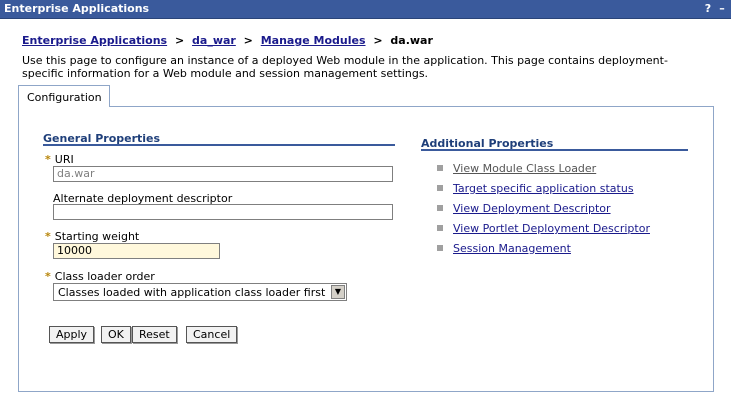 Image resolution: width=731 pixels, height=410 pixels. What do you see at coordinates (92, 236) in the screenshot?
I see `starting-weight-label: * Starting weight` at bounding box center [92, 236].